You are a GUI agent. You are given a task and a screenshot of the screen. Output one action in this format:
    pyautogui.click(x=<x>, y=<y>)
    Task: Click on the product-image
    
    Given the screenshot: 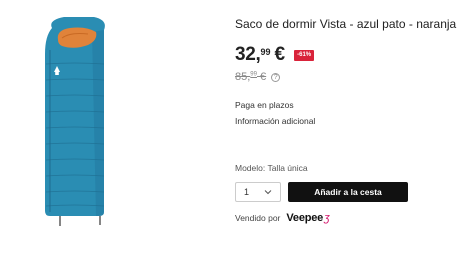 What is the action you would take?
    pyautogui.click(x=77, y=122)
    